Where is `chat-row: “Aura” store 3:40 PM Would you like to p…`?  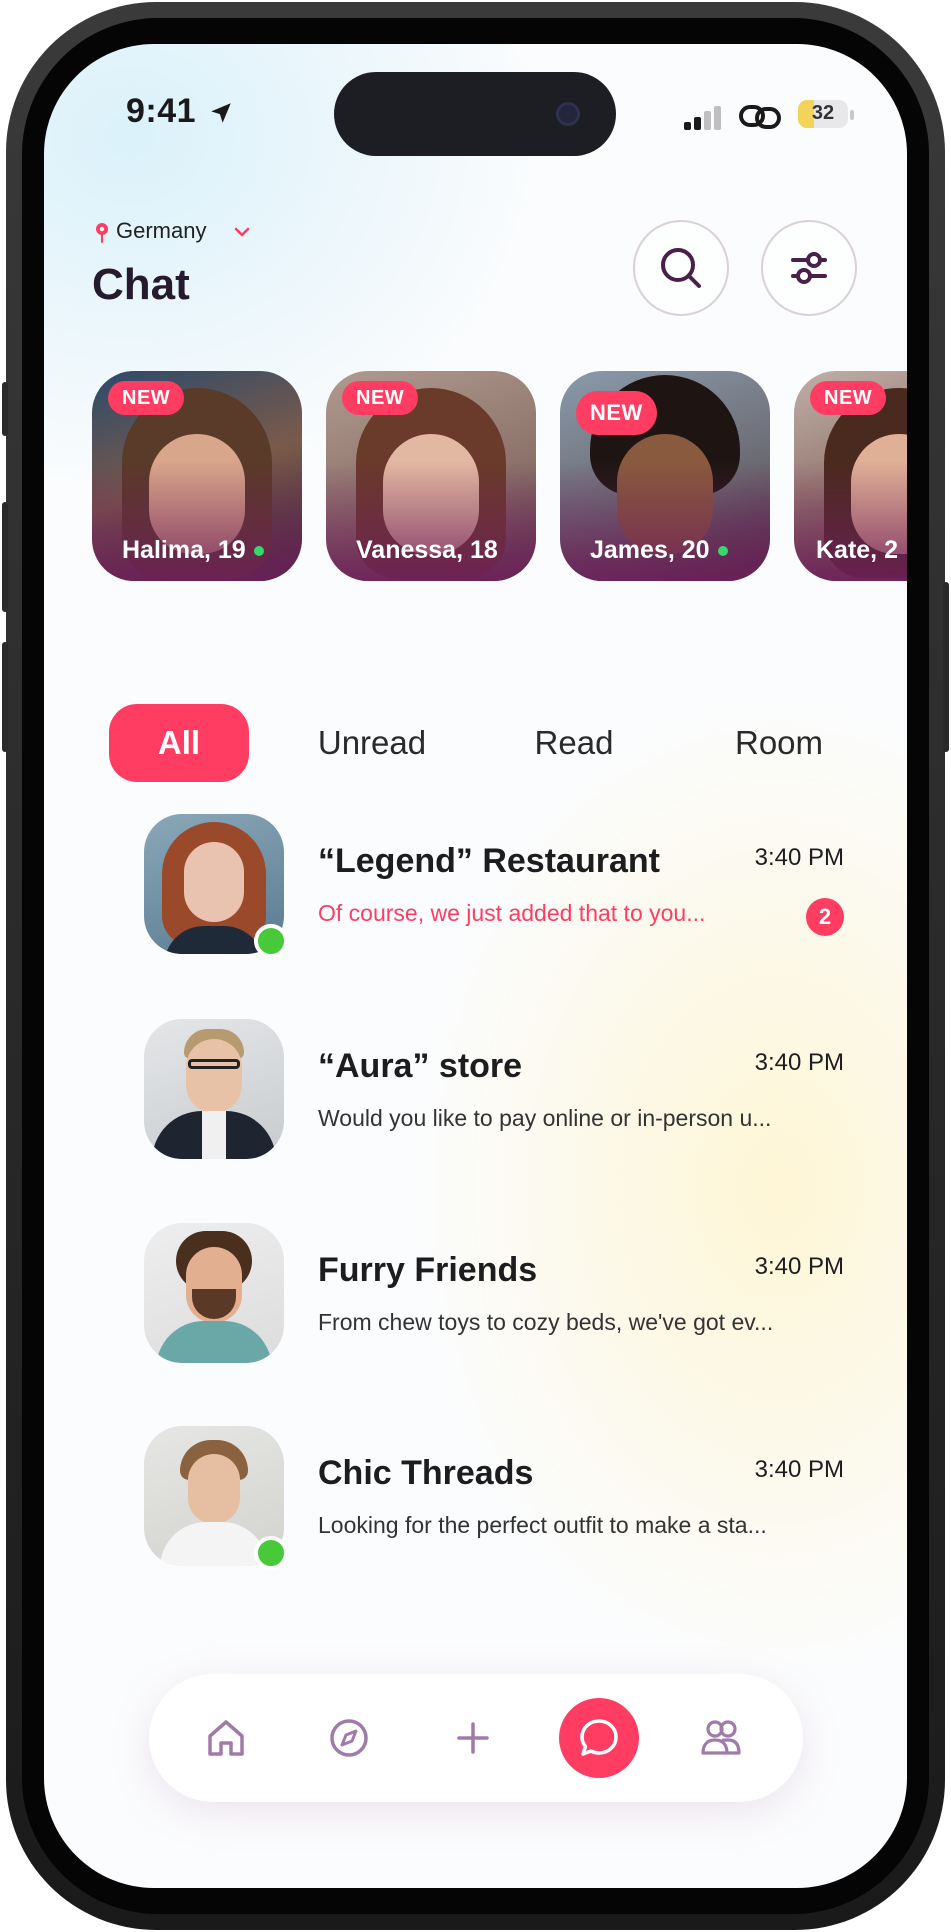
chat-row: “Aura” store 3:40 PM Would you like to p… is located at coordinates (494, 1094).